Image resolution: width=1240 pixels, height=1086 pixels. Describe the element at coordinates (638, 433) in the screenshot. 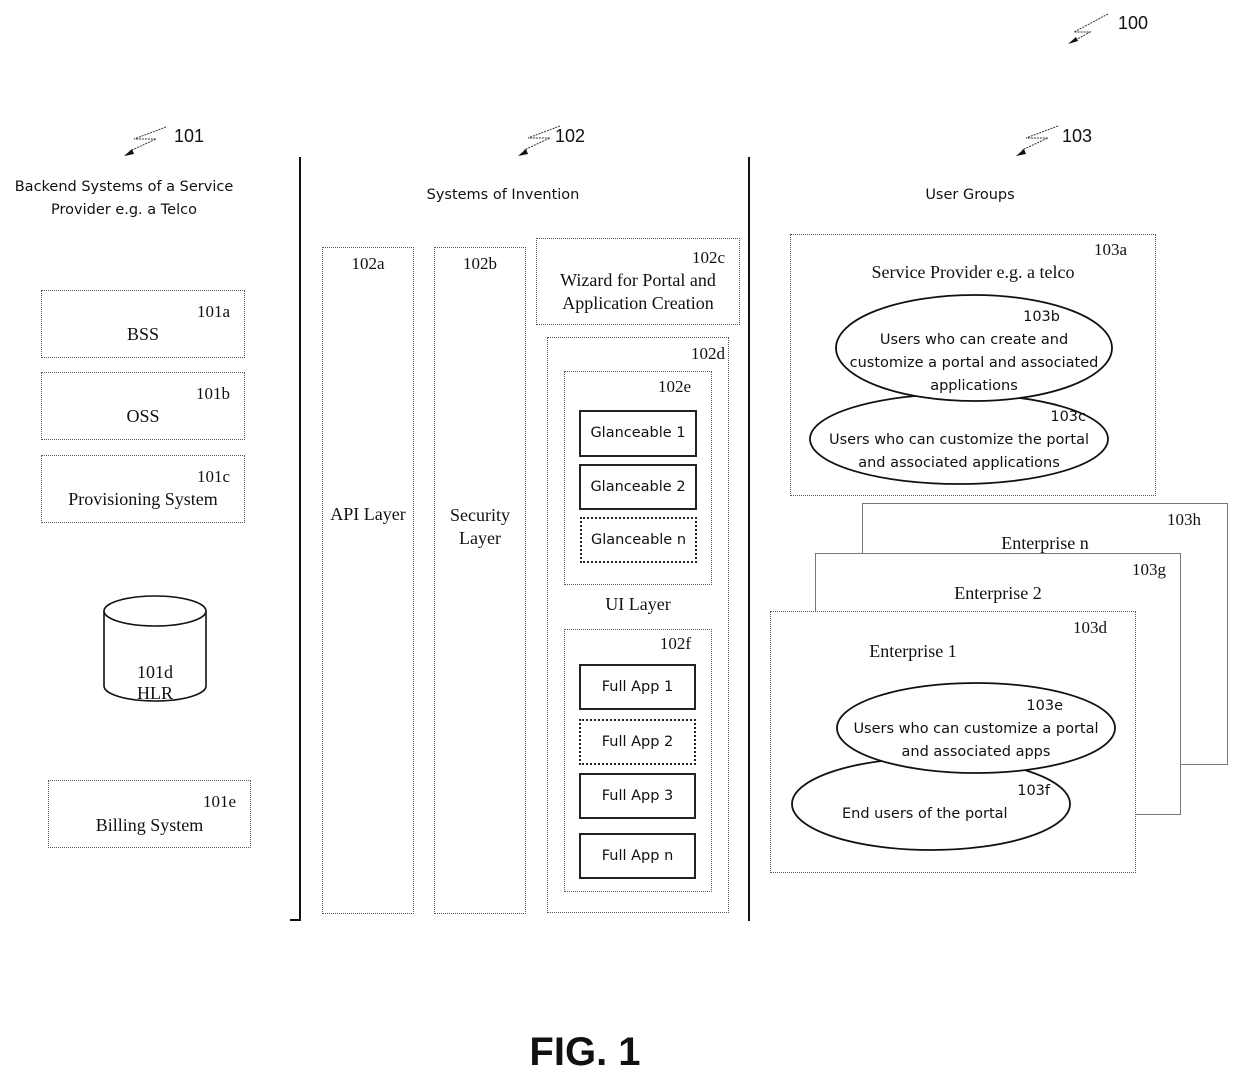

I see `glanceable-1: Glanceable 1` at that location.